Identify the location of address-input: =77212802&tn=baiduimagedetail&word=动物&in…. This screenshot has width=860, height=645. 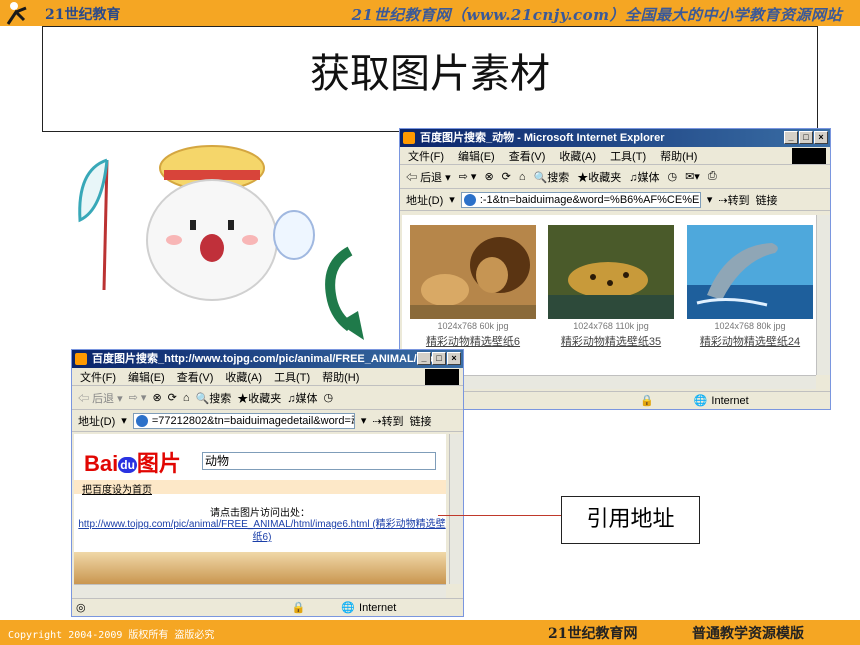
(243, 420).